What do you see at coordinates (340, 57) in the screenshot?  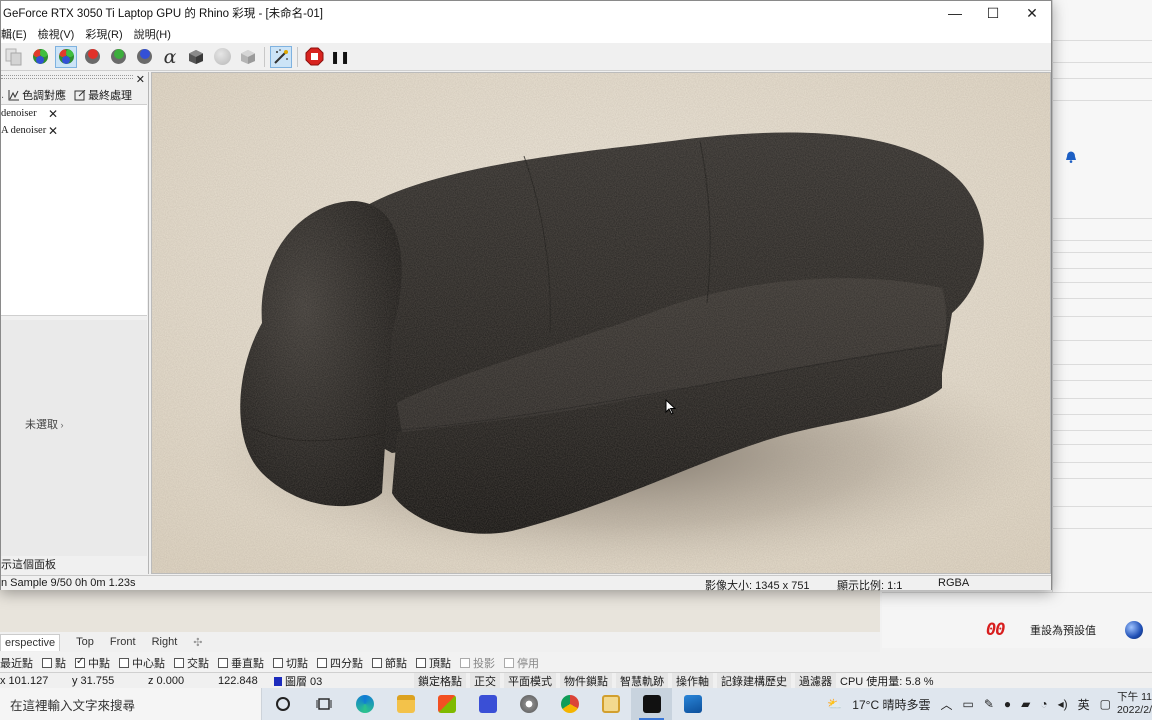 I see `pause-icon: ❚❚` at bounding box center [340, 57].